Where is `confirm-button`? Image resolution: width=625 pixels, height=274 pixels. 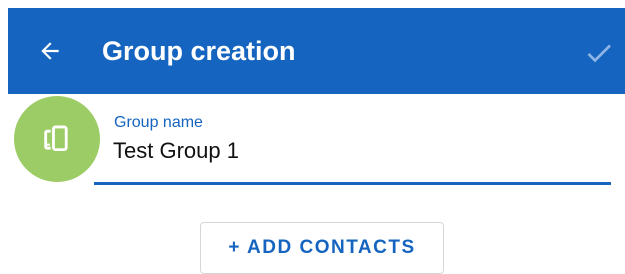
confirm-button is located at coordinates (599, 53).